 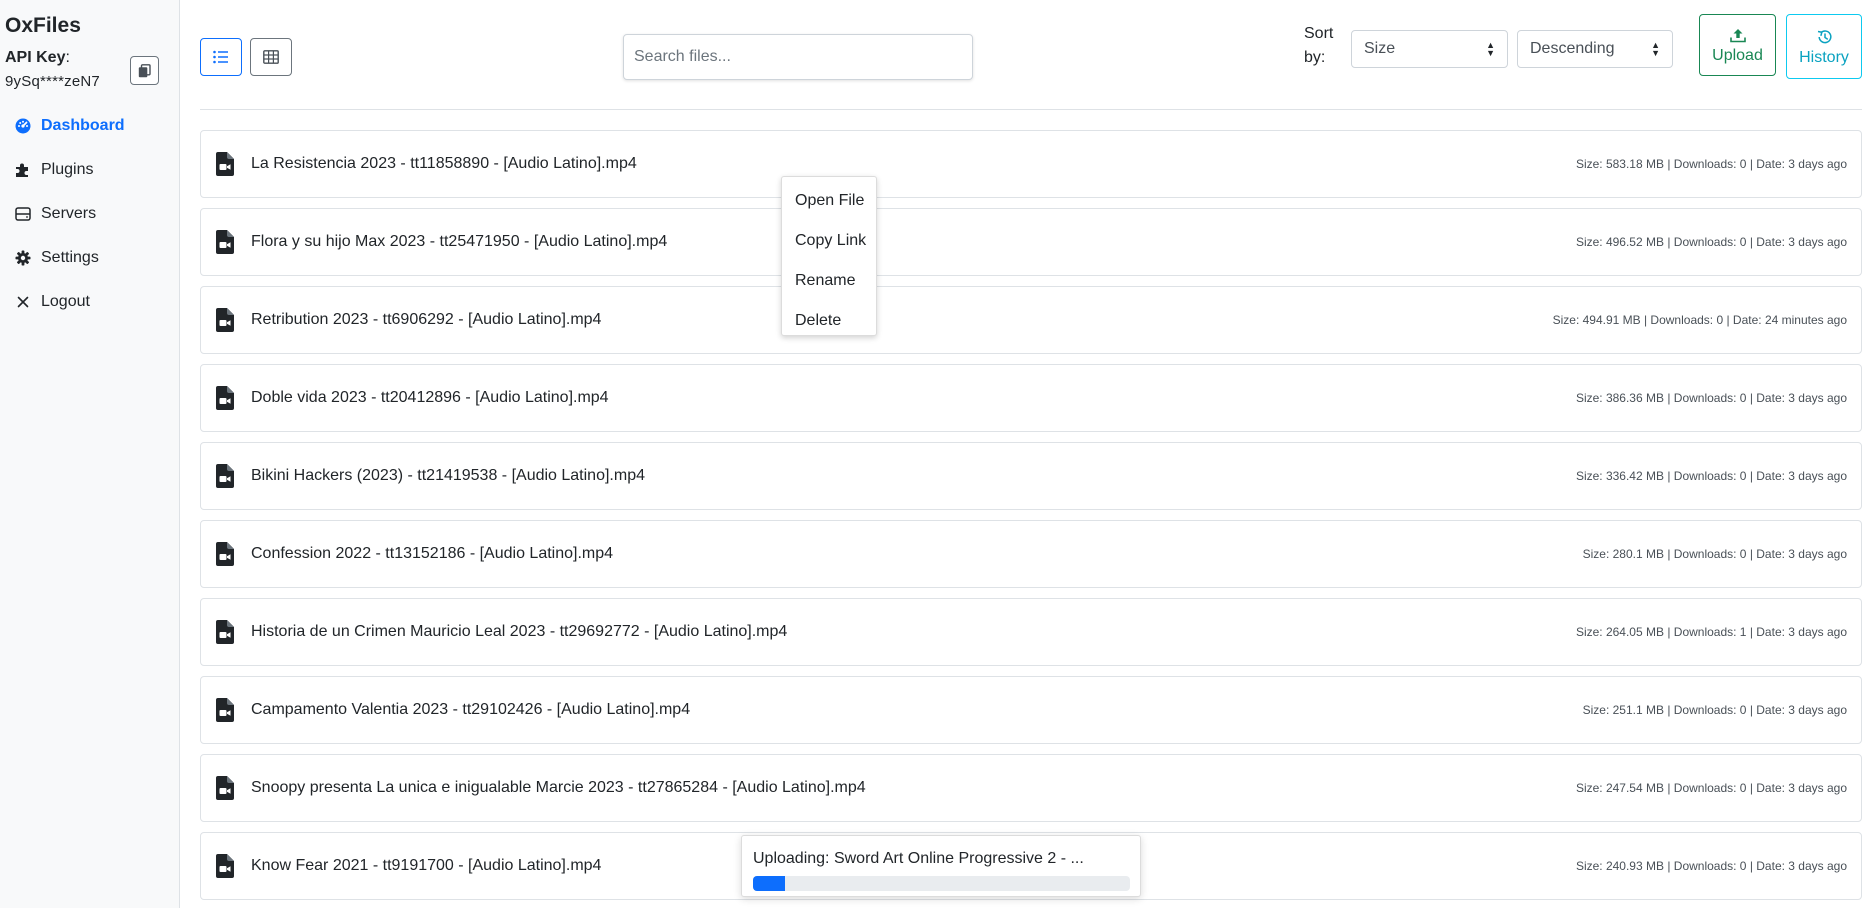 I want to click on sidebar-item-label: Settings, so click(x=70, y=257).